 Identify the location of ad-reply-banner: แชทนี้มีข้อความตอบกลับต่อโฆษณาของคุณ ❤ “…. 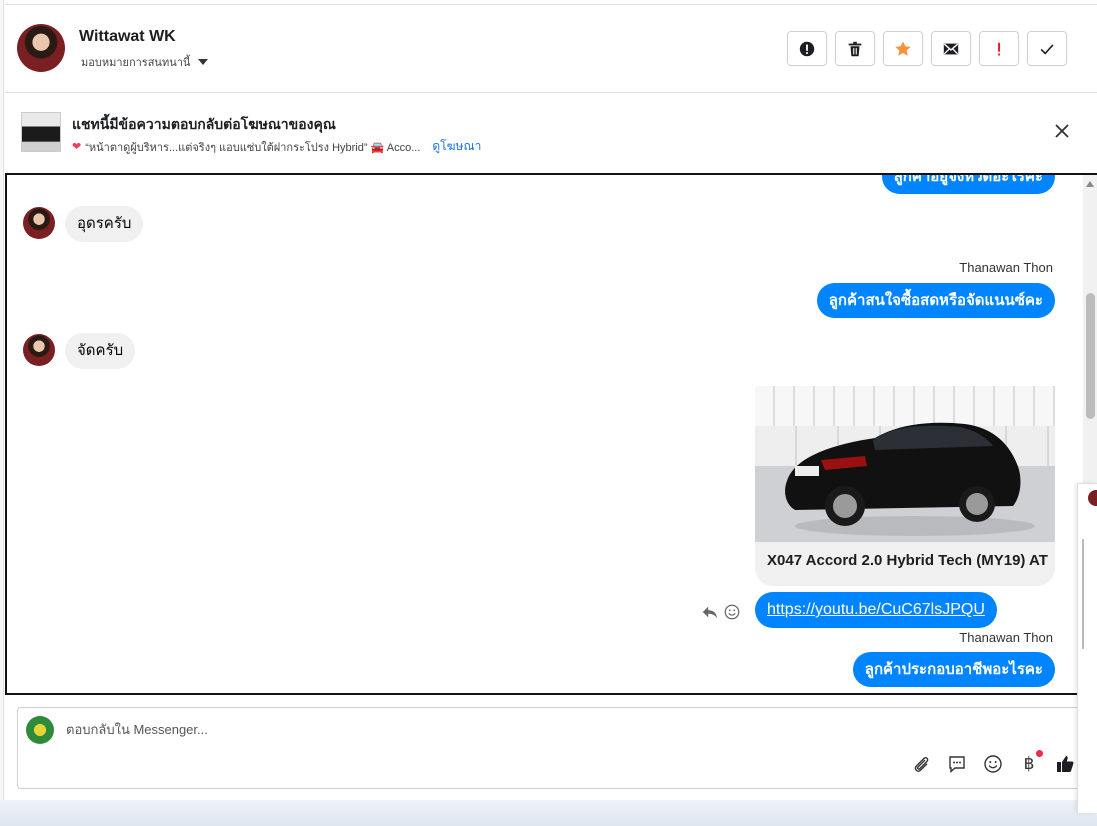
(551, 133).